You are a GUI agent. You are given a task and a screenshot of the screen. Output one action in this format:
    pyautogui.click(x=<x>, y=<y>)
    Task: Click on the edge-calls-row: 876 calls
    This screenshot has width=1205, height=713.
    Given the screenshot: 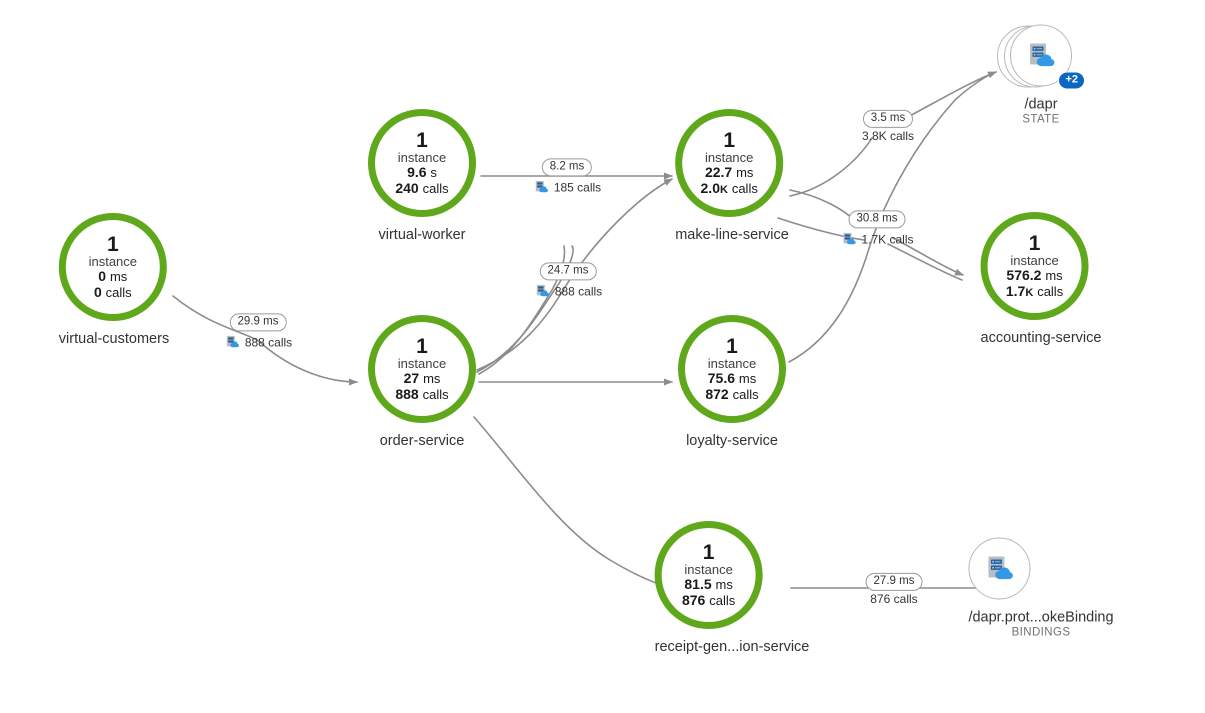 What is the action you would take?
    pyautogui.click(x=894, y=599)
    